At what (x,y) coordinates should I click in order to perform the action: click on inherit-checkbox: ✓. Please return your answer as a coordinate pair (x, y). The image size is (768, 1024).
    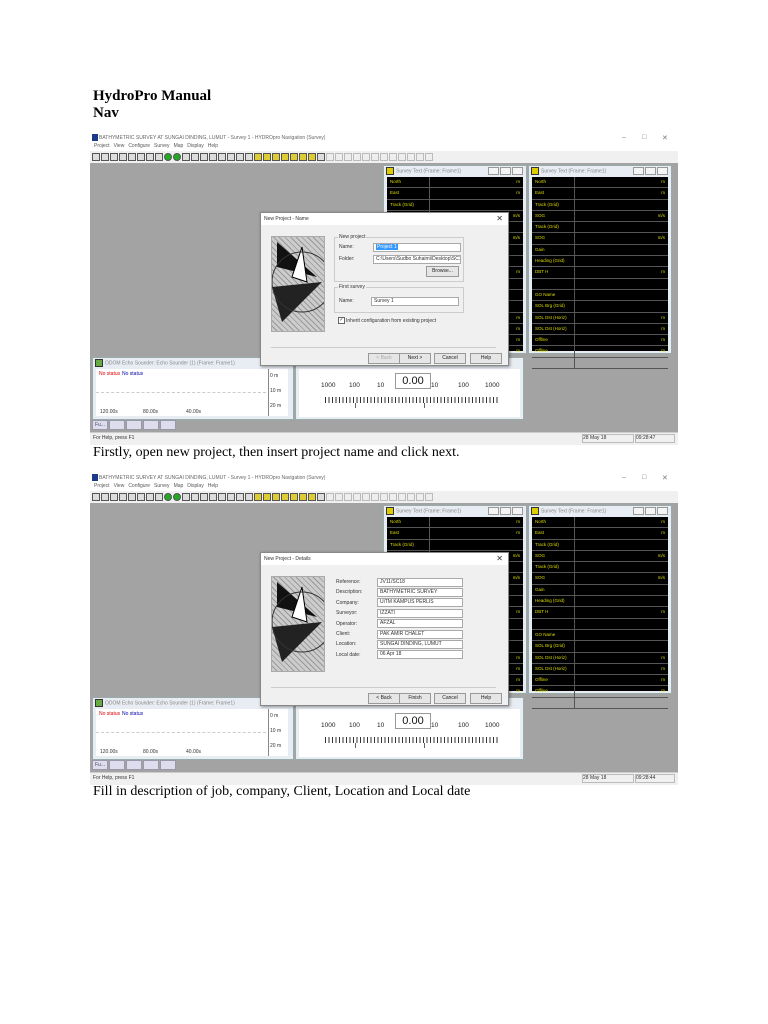
    Looking at the image, I should click on (341, 320).